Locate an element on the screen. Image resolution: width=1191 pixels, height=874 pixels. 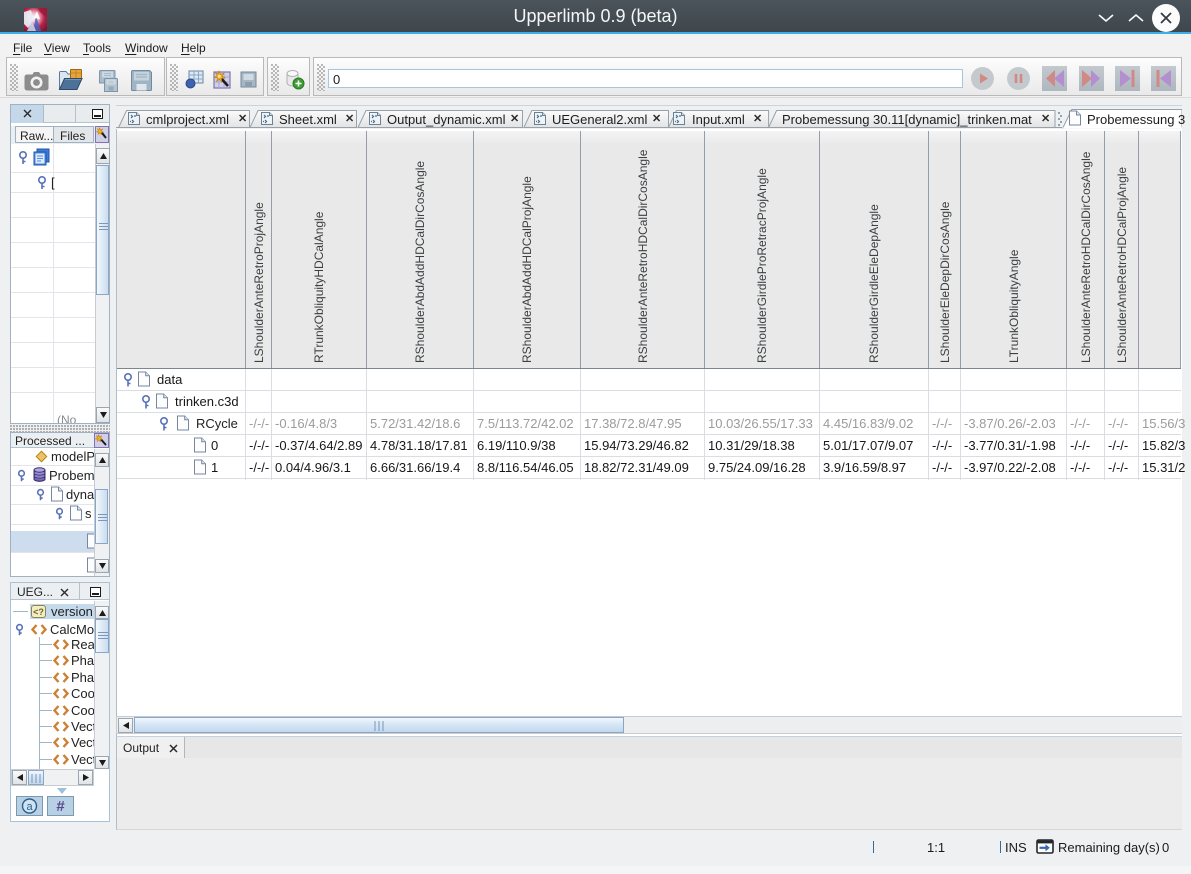
svg-text: a is located at coordinates (29, 807).